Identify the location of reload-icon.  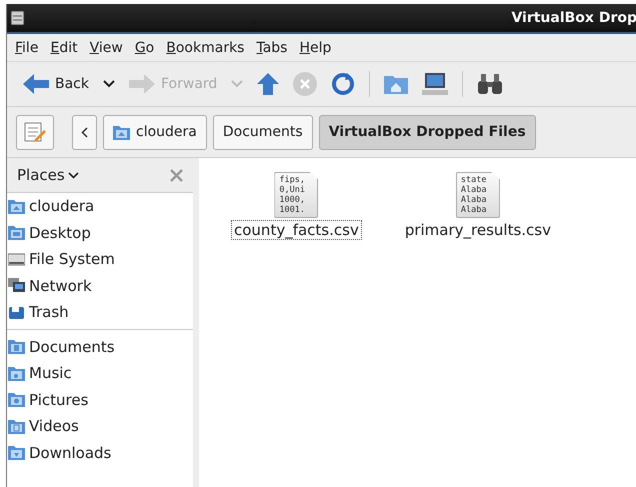
(343, 84).